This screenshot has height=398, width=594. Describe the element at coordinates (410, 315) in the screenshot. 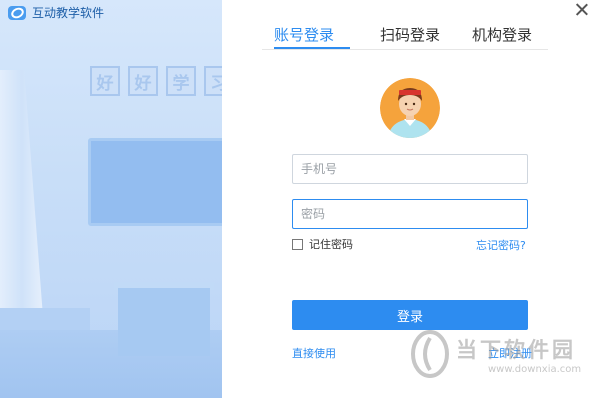

I see `login-button: 登录` at that location.